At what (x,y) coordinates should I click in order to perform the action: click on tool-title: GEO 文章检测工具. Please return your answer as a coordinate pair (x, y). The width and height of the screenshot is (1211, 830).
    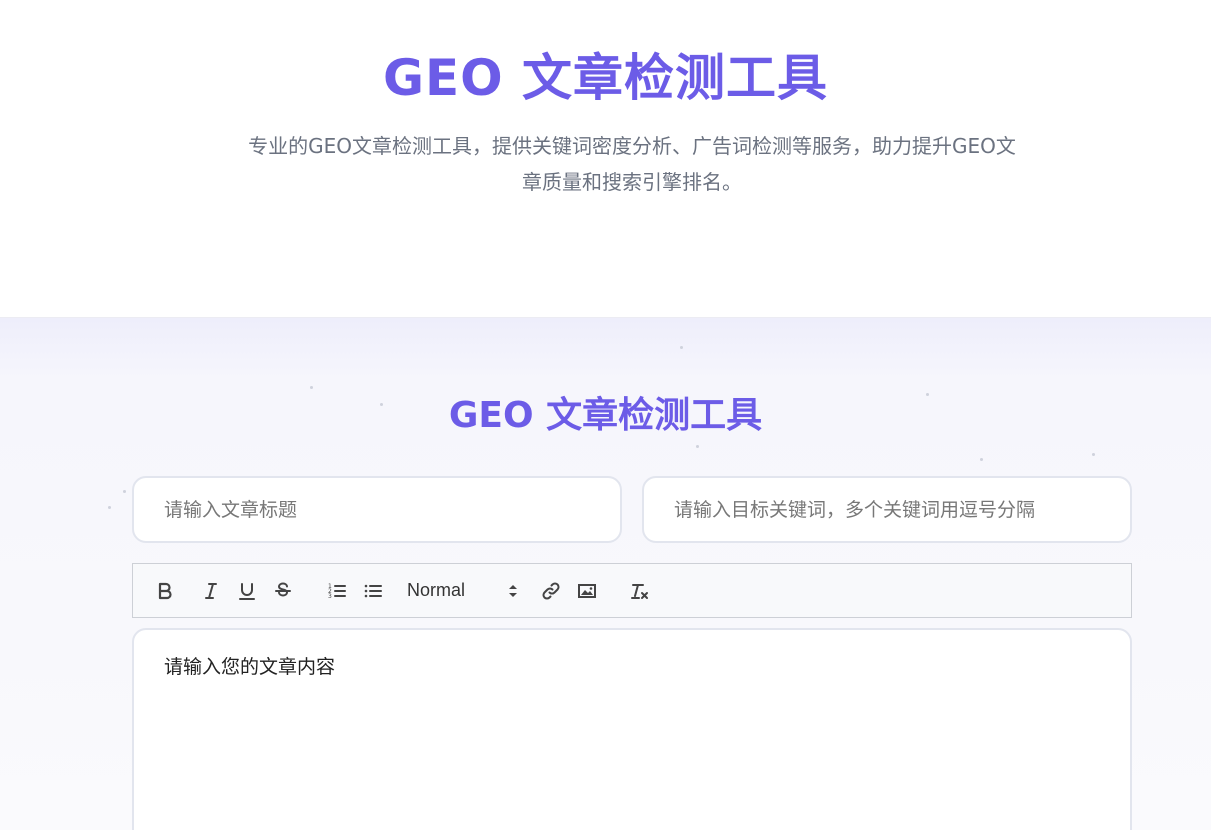
    Looking at the image, I should click on (605, 415).